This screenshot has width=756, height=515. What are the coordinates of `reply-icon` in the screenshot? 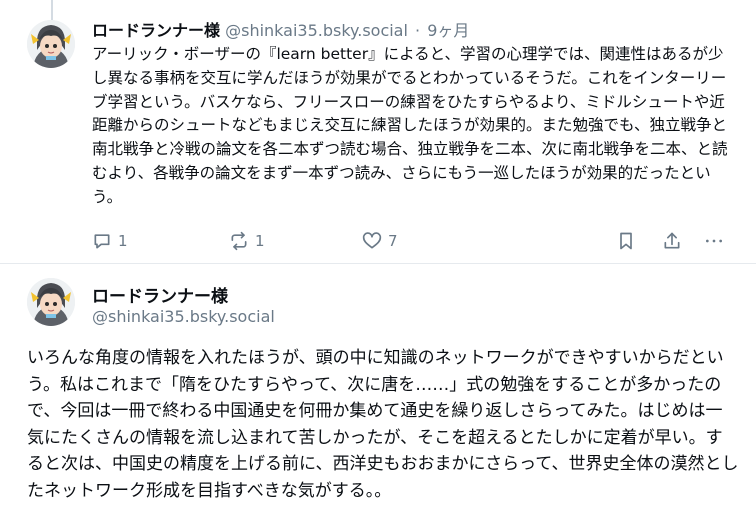 It's located at (102, 241).